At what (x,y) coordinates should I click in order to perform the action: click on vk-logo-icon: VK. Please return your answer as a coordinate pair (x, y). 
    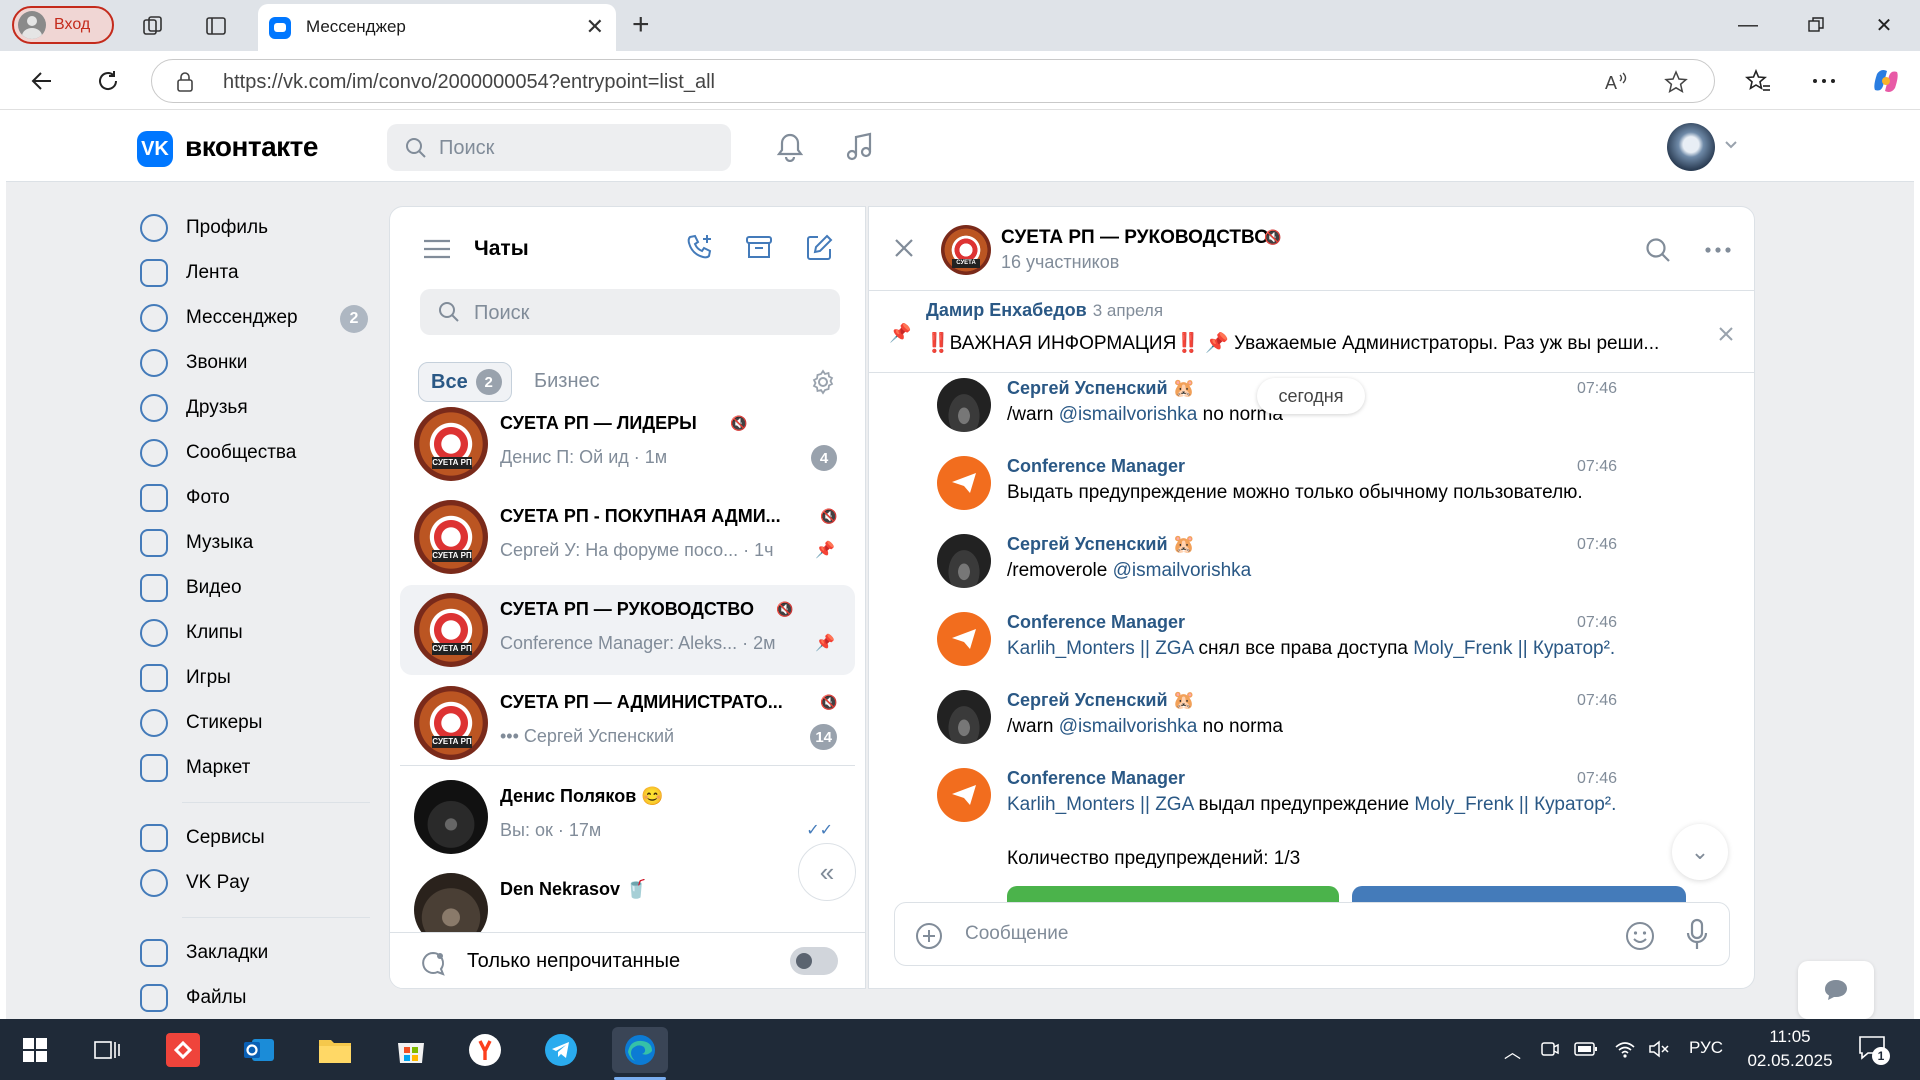
    Looking at the image, I should click on (155, 149).